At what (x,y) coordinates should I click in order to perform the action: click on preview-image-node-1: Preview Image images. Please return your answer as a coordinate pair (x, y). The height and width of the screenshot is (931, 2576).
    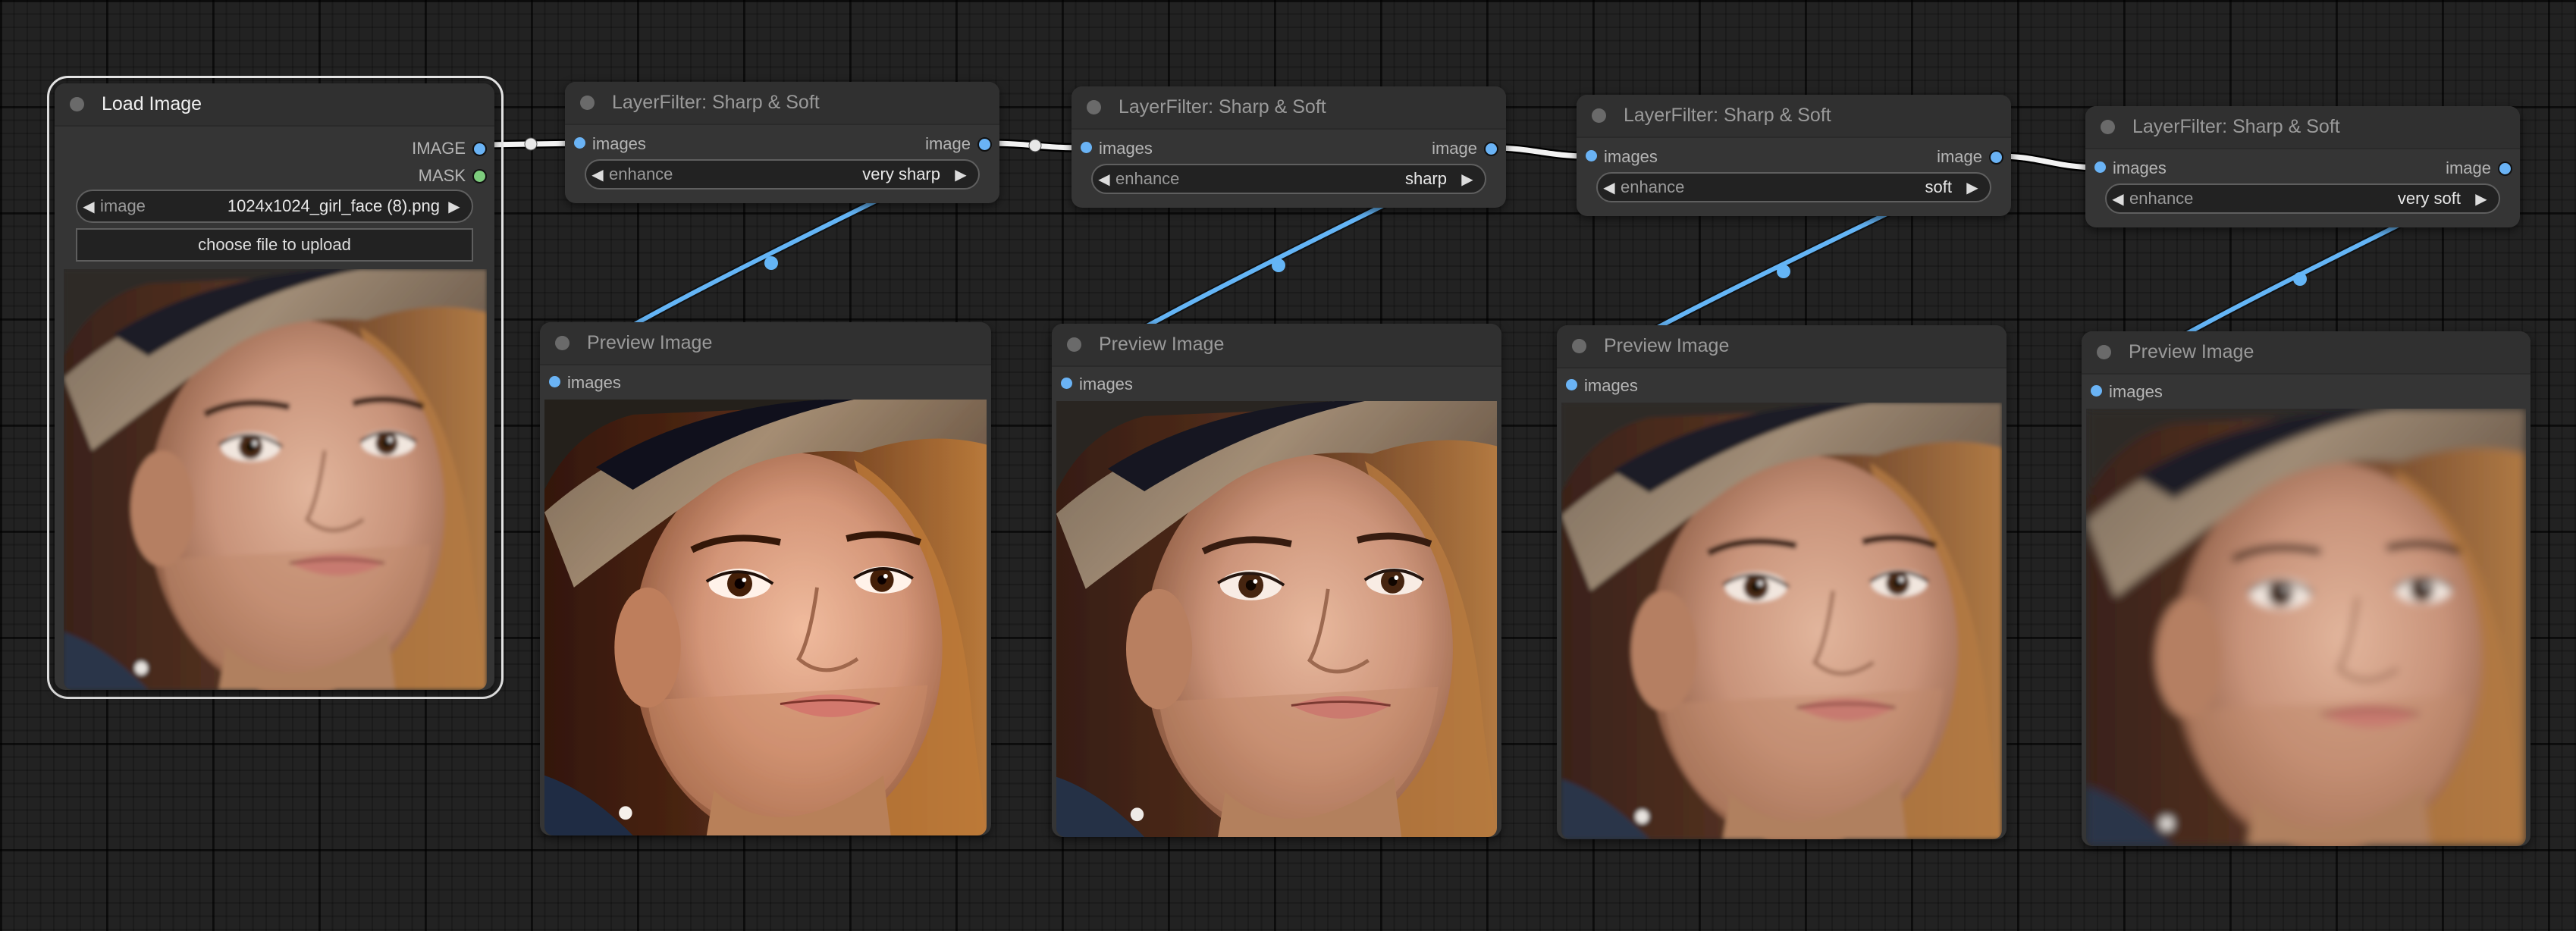
    Looking at the image, I should click on (765, 578).